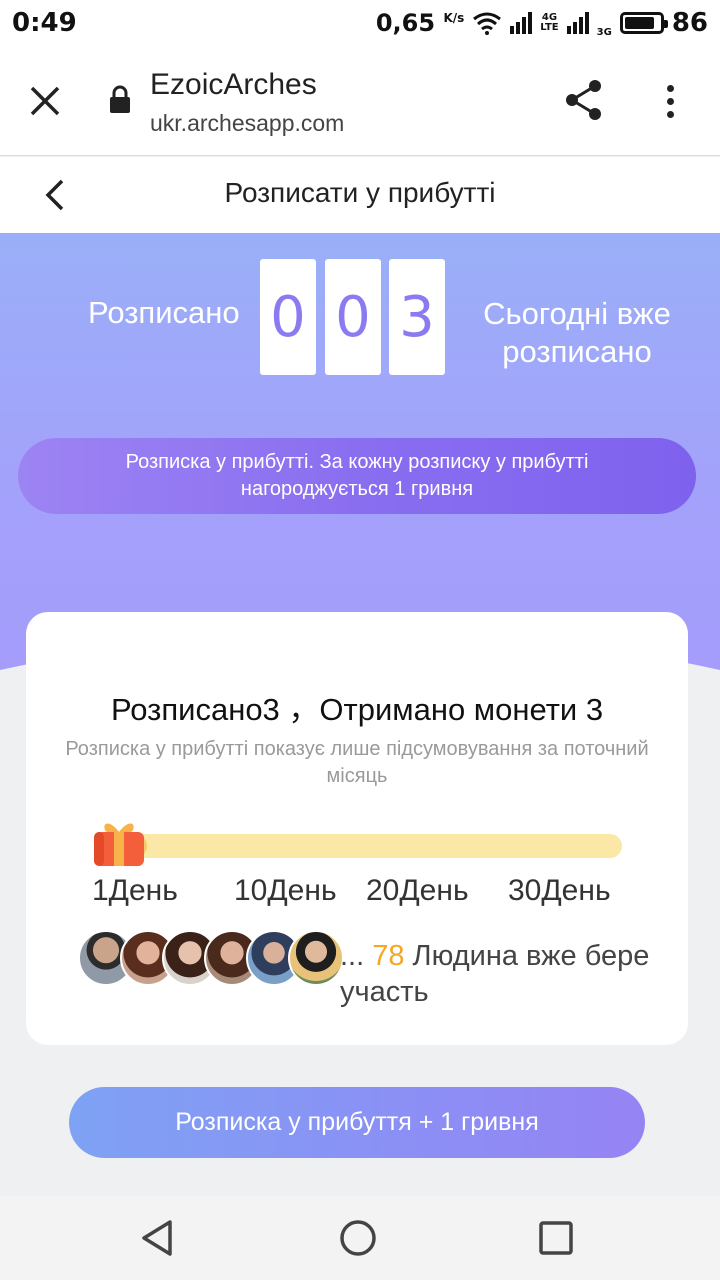 The height and width of the screenshot is (1280, 720). What do you see at coordinates (158, 1238) in the screenshot?
I see `nav-back-icon` at bounding box center [158, 1238].